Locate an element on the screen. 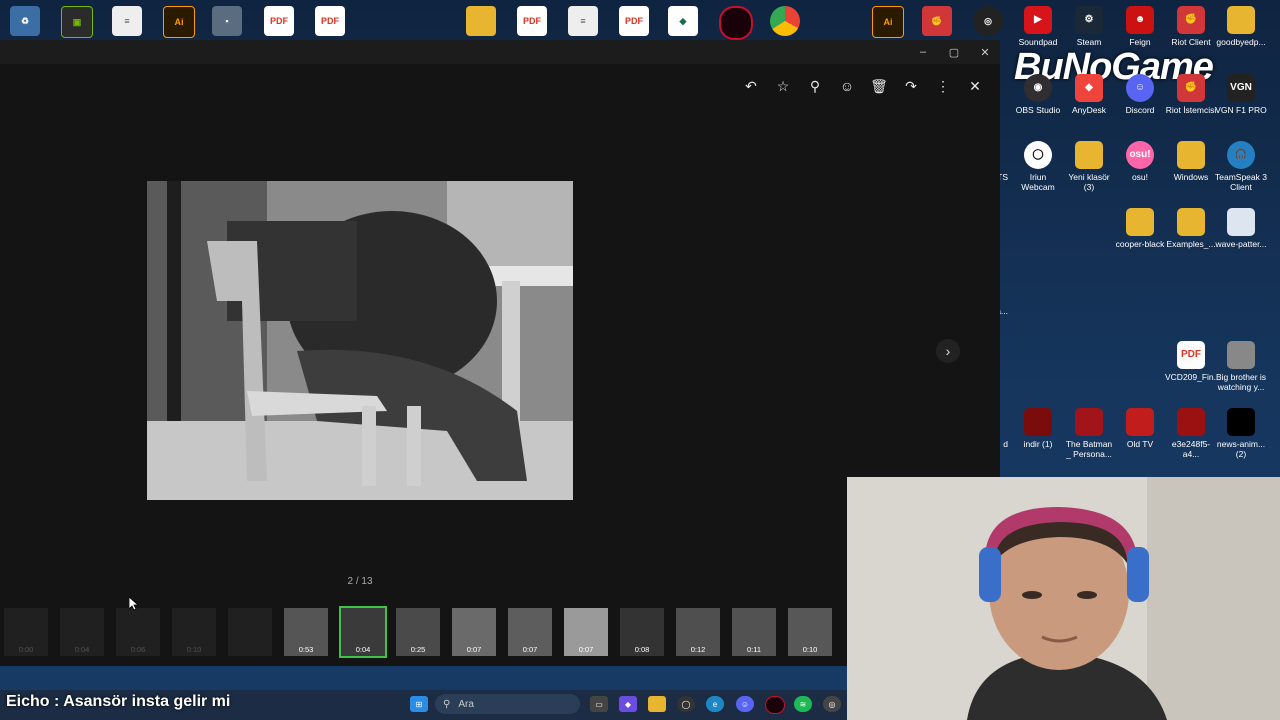 Image resolution: width=1280 pixels, height=720 pixels. game-app-icon: ◆ is located at coordinates (683, 21).